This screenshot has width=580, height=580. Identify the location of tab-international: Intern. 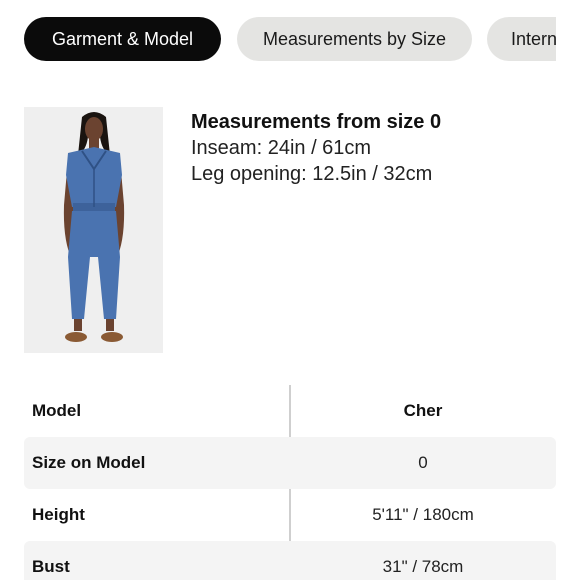
(521, 39).